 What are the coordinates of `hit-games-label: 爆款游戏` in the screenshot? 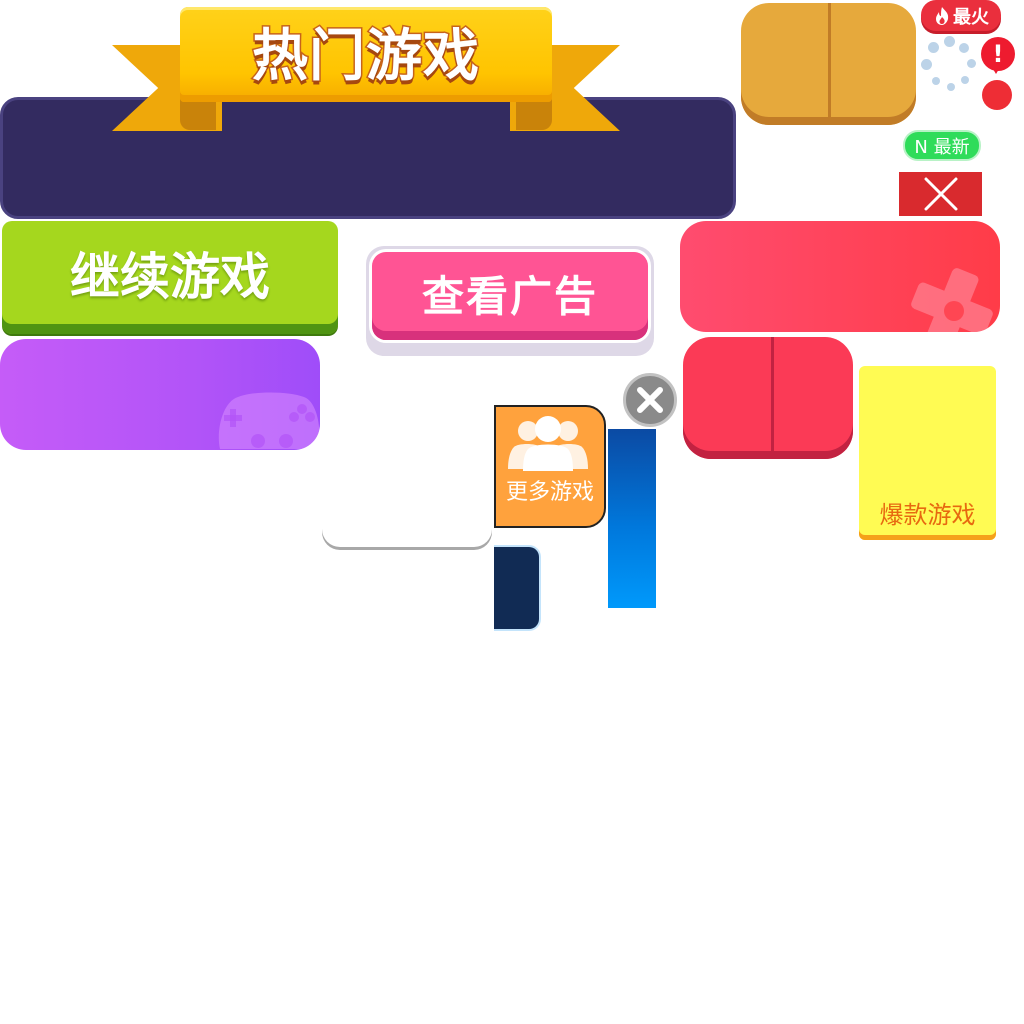 It's located at (927, 515).